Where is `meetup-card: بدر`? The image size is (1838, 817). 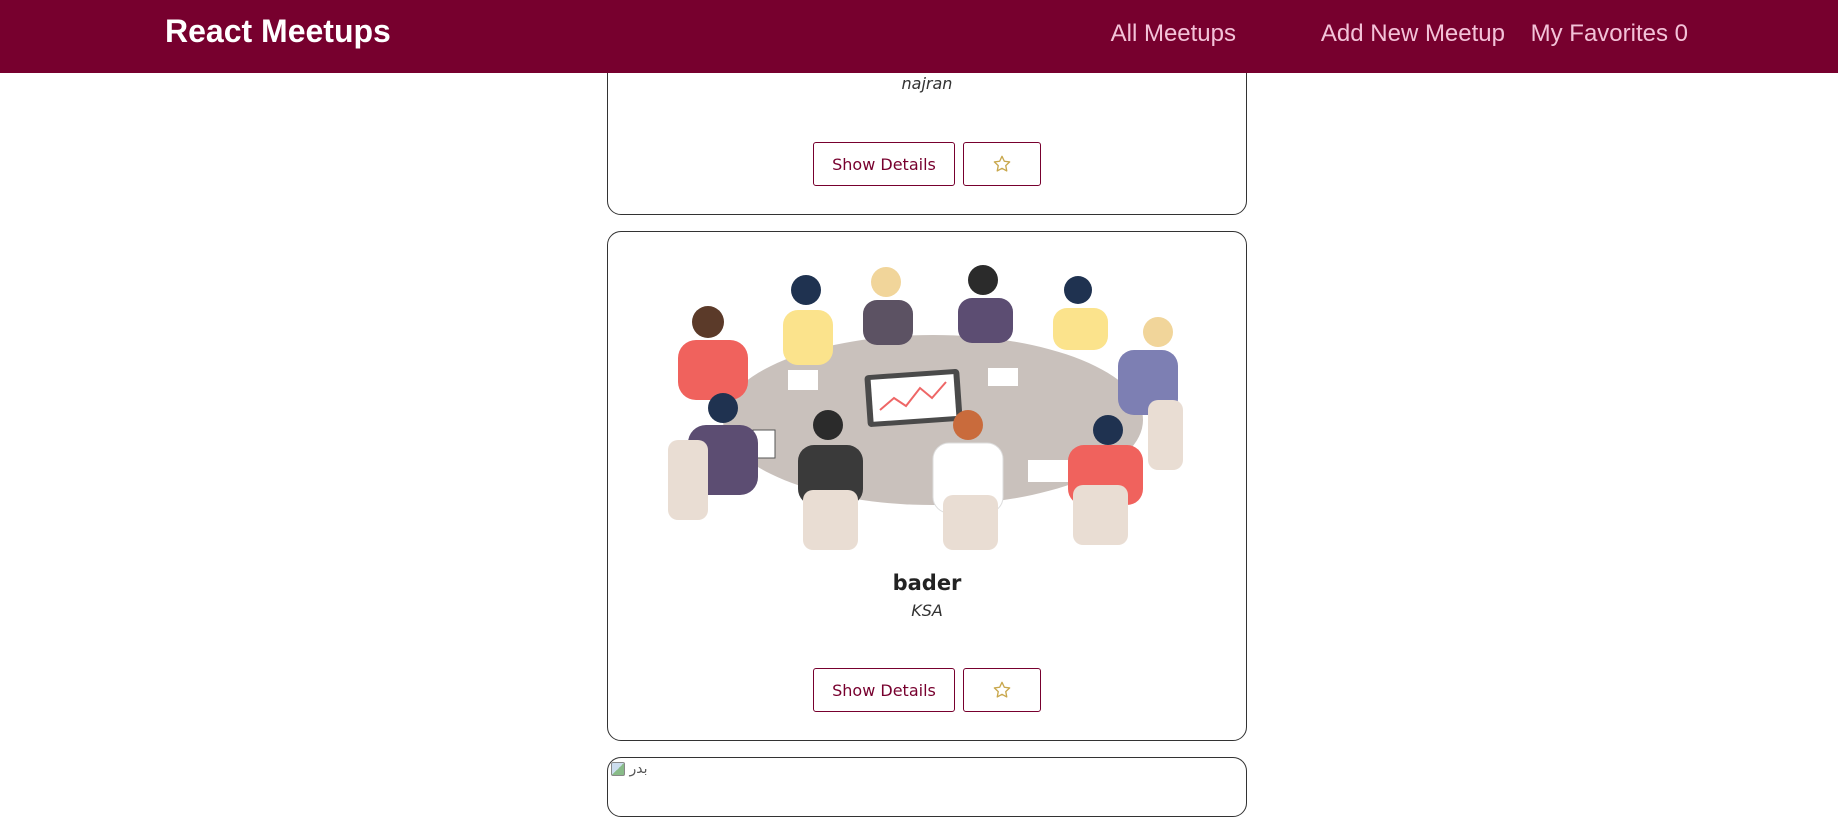
meetup-card: بدر is located at coordinates (927, 787).